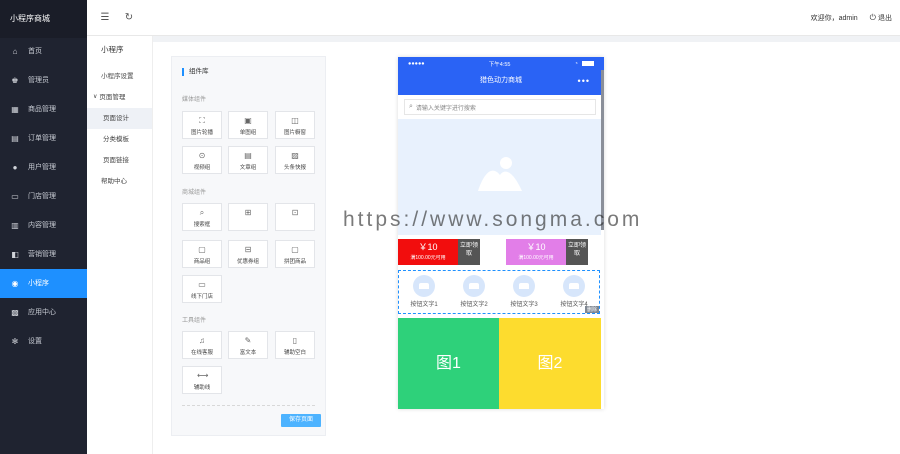 The image size is (900, 454). Describe the element at coordinates (15, 312) in the screenshot. I see `apps-icon: ▩` at that location.